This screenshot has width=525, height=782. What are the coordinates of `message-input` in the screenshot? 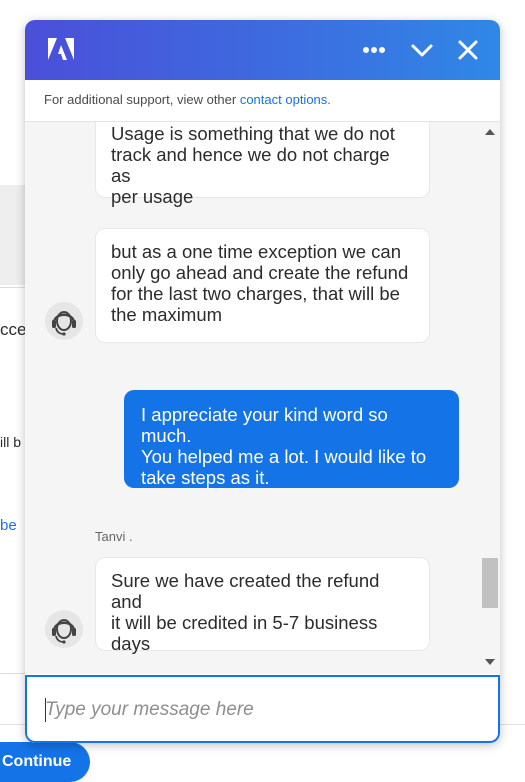 It's located at (260, 710).